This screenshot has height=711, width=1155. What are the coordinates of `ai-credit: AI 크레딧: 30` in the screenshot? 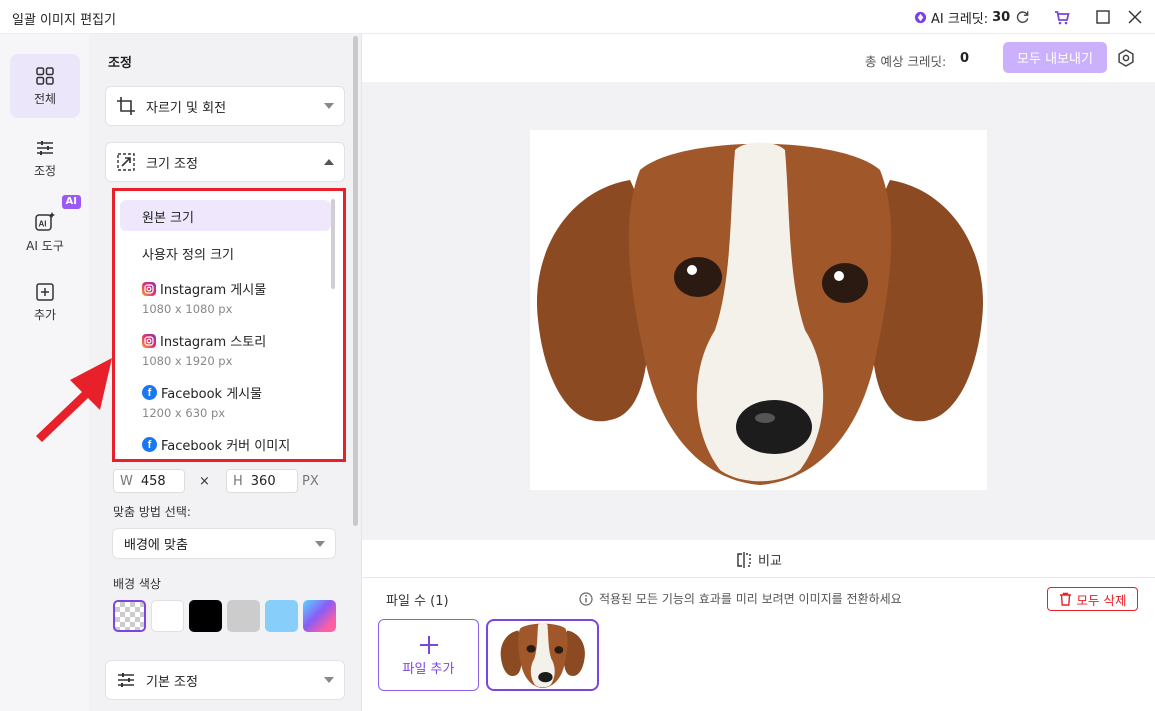 It's located at (962, 17).